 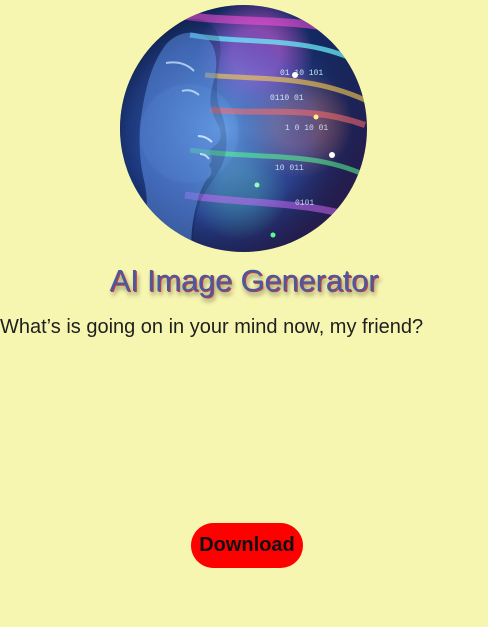 What do you see at coordinates (301, 73) in the screenshot?
I see `svg-text: 01 10 101` at bounding box center [301, 73].